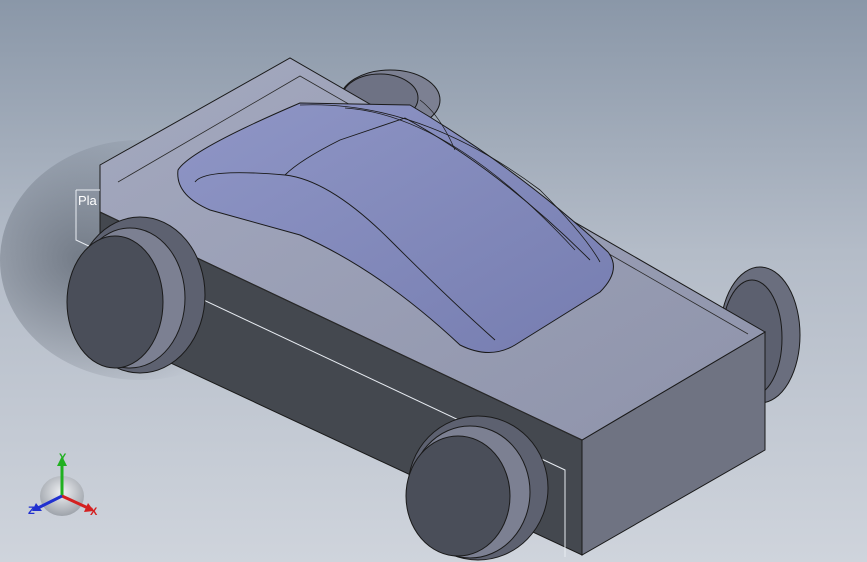  What do you see at coordinates (88, 200) in the screenshot?
I see `plane-label: Pla` at bounding box center [88, 200].